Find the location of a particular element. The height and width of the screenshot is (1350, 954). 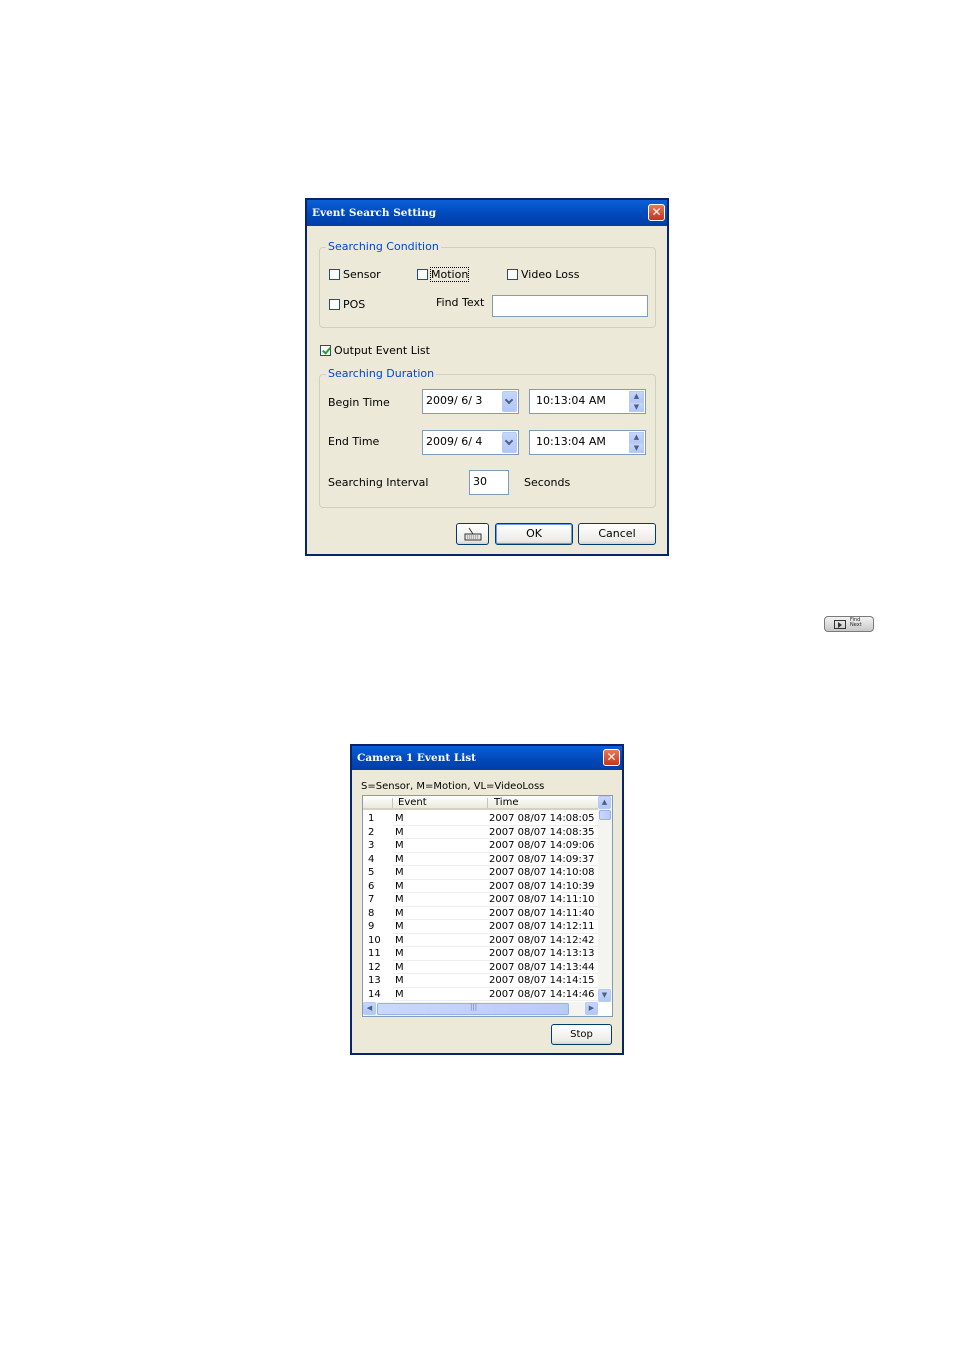

vertical-scrollbar: ▲ ▼ is located at coordinates (605, 899).